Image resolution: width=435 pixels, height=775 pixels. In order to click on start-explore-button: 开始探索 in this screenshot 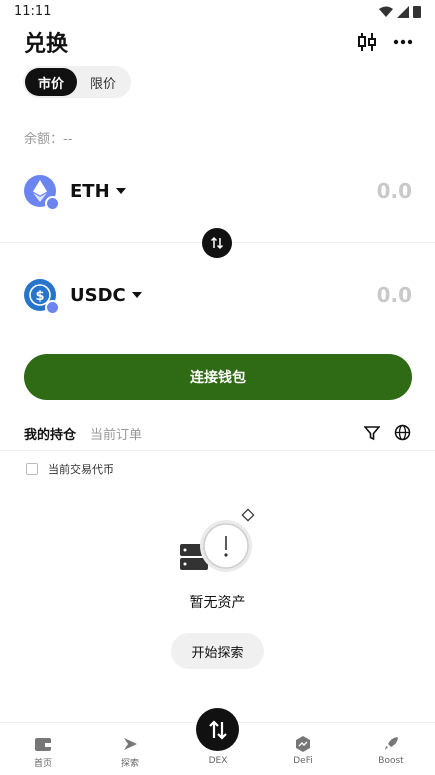, I will do `click(217, 651)`.